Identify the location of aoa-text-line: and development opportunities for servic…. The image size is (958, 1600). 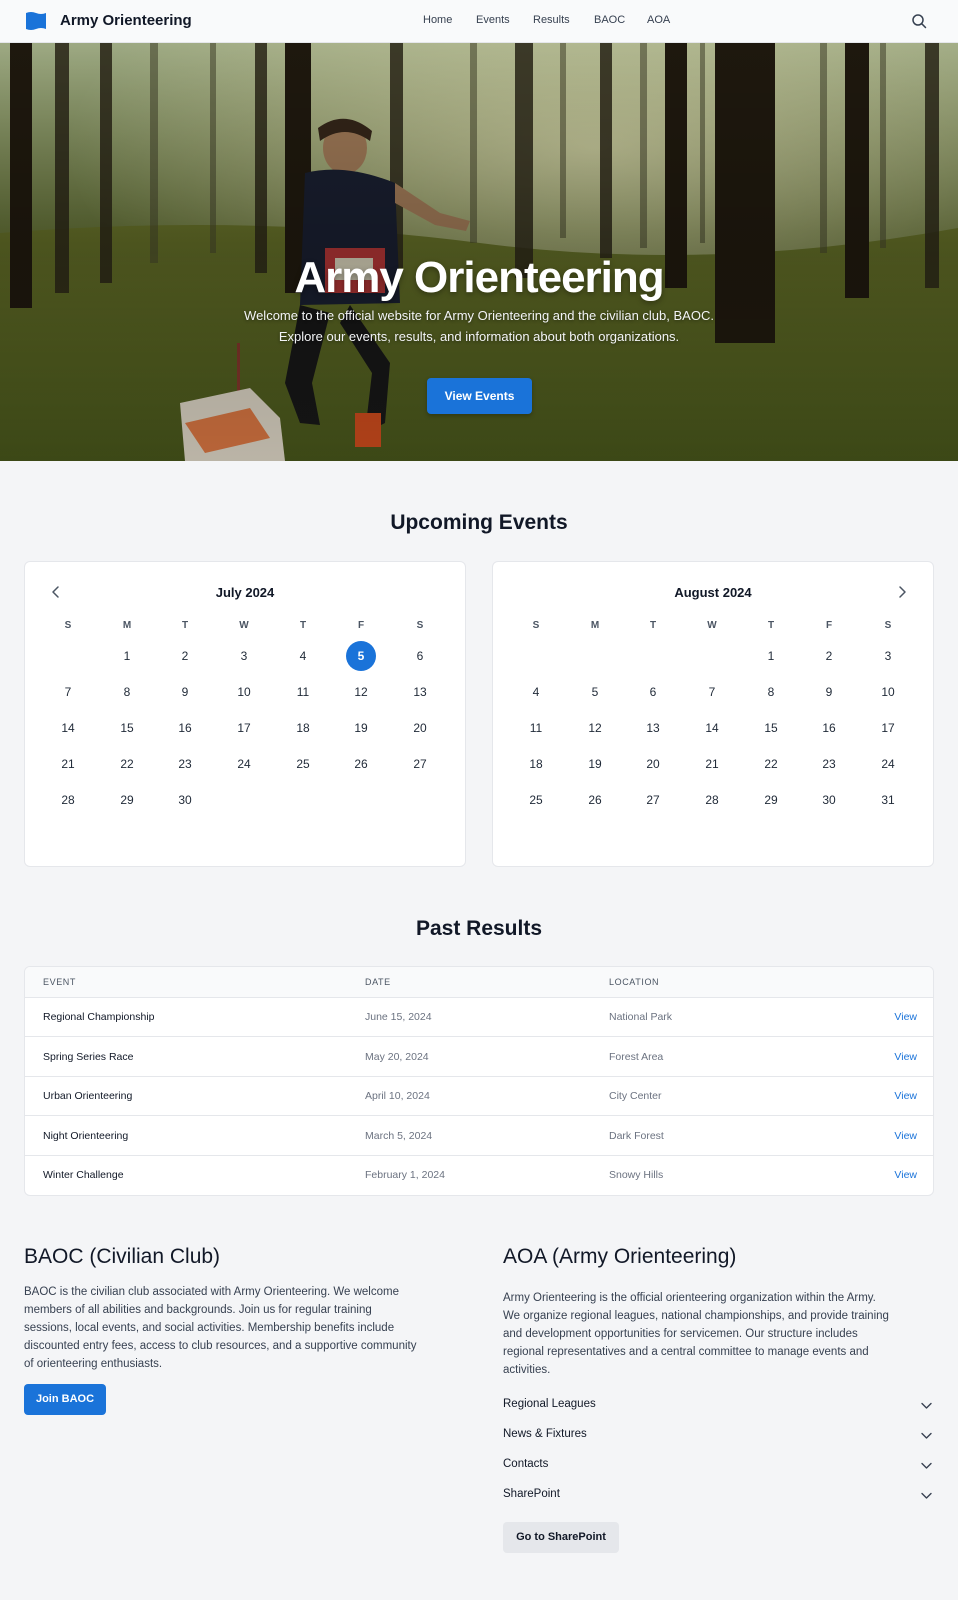
(680, 1334).